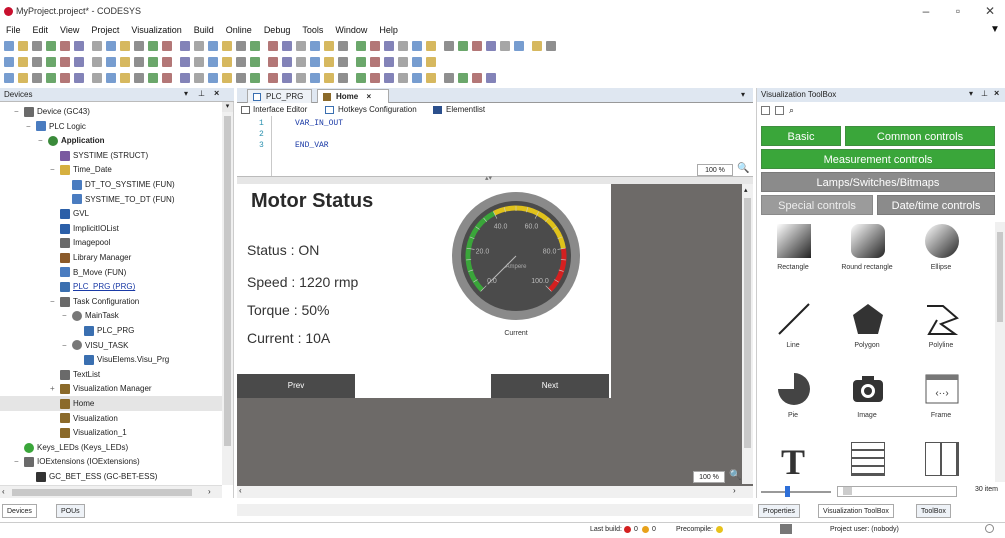 The width and height of the screenshot is (1005, 538). Describe the element at coordinates (111, 184) in the screenshot. I see `tree-item: DT_TO_SYSTIME (FUN)` at that location.